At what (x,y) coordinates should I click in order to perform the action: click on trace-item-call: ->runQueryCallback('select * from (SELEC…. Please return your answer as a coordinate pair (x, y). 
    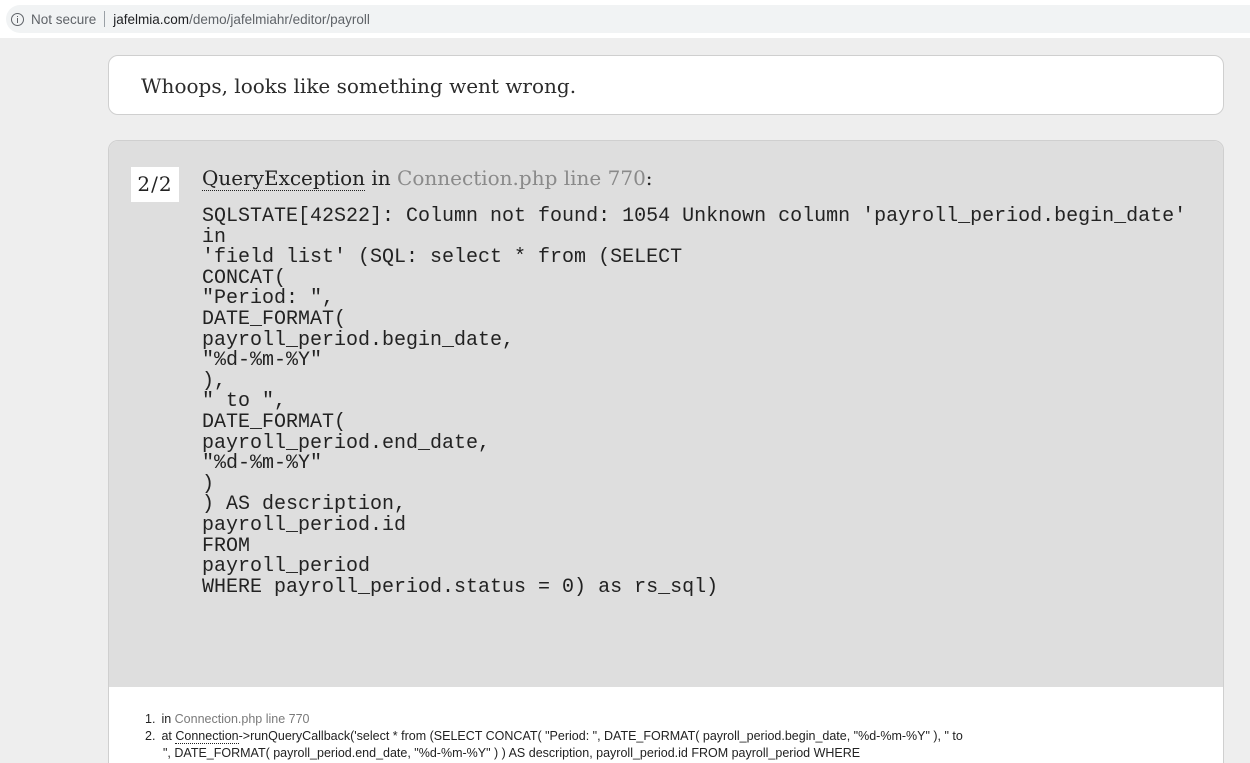
    Looking at the image, I should click on (600, 736).